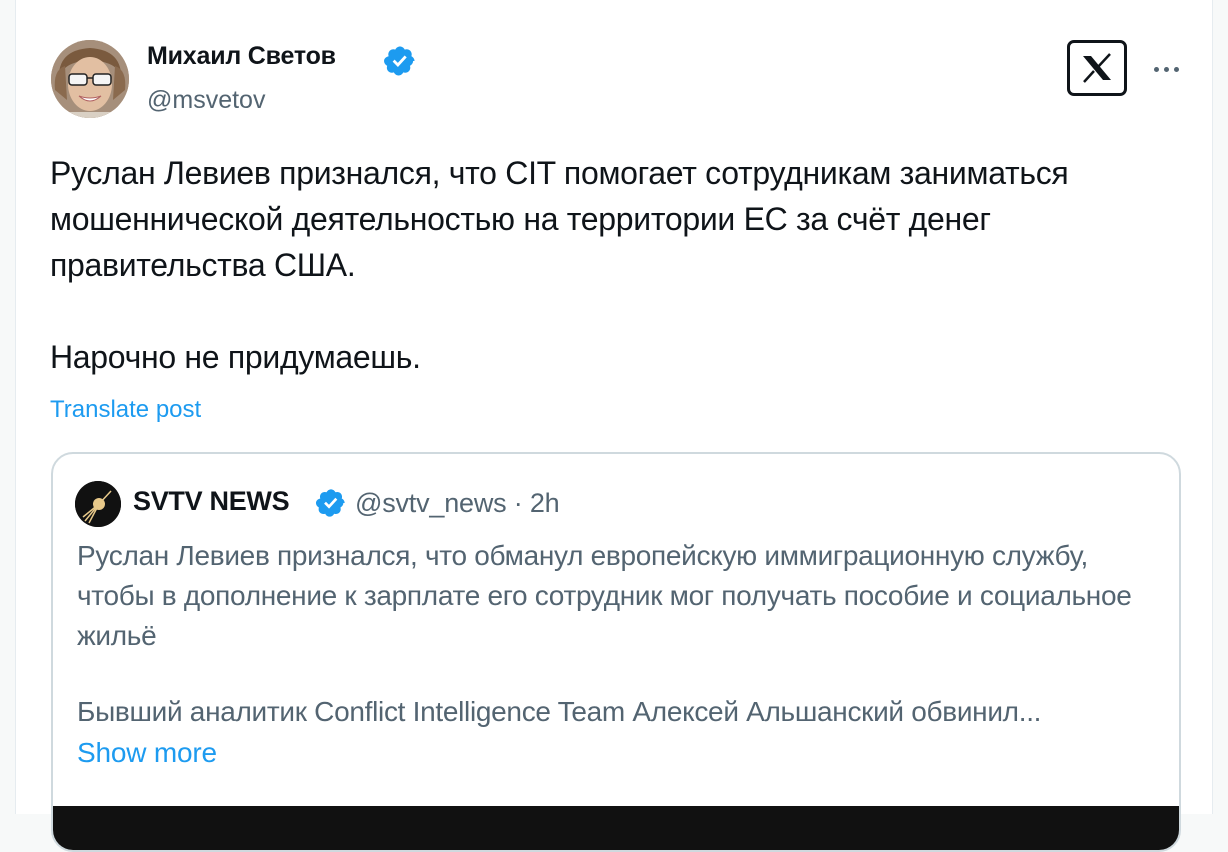 This screenshot has height=852, width=1228. What do you see at coordinates (211, 501) in the screenshot?
I see `quoted-author-name: SVTV NEWS` at bounding box center [211, 501].